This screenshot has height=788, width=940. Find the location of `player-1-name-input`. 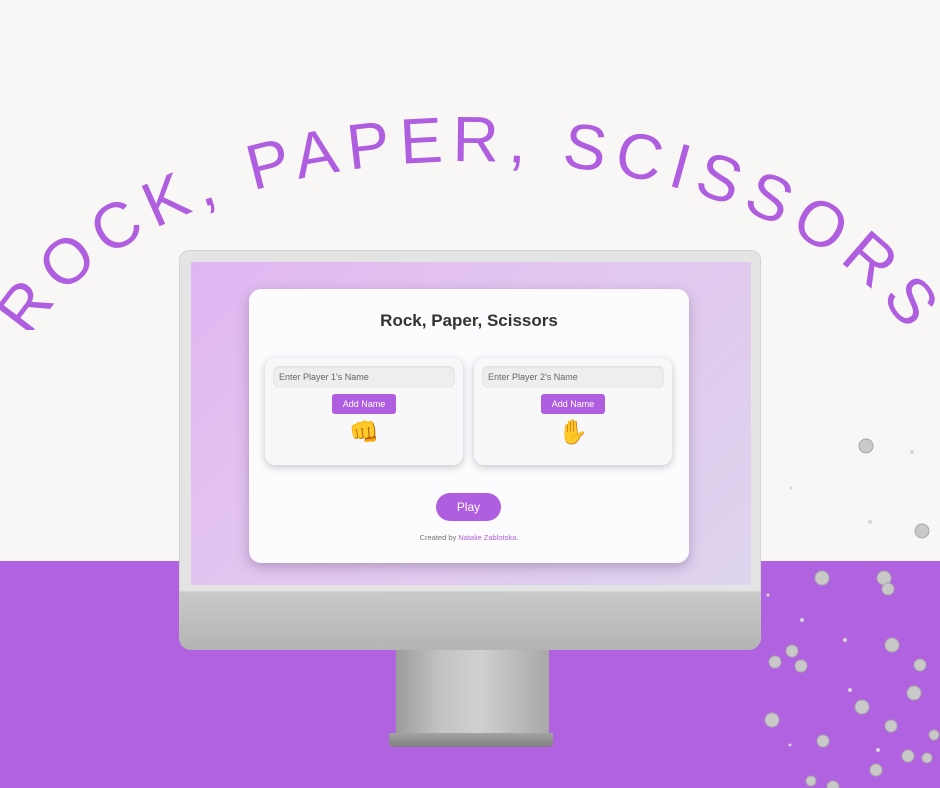

player-1-name-input is located at coordinates (364, 377).